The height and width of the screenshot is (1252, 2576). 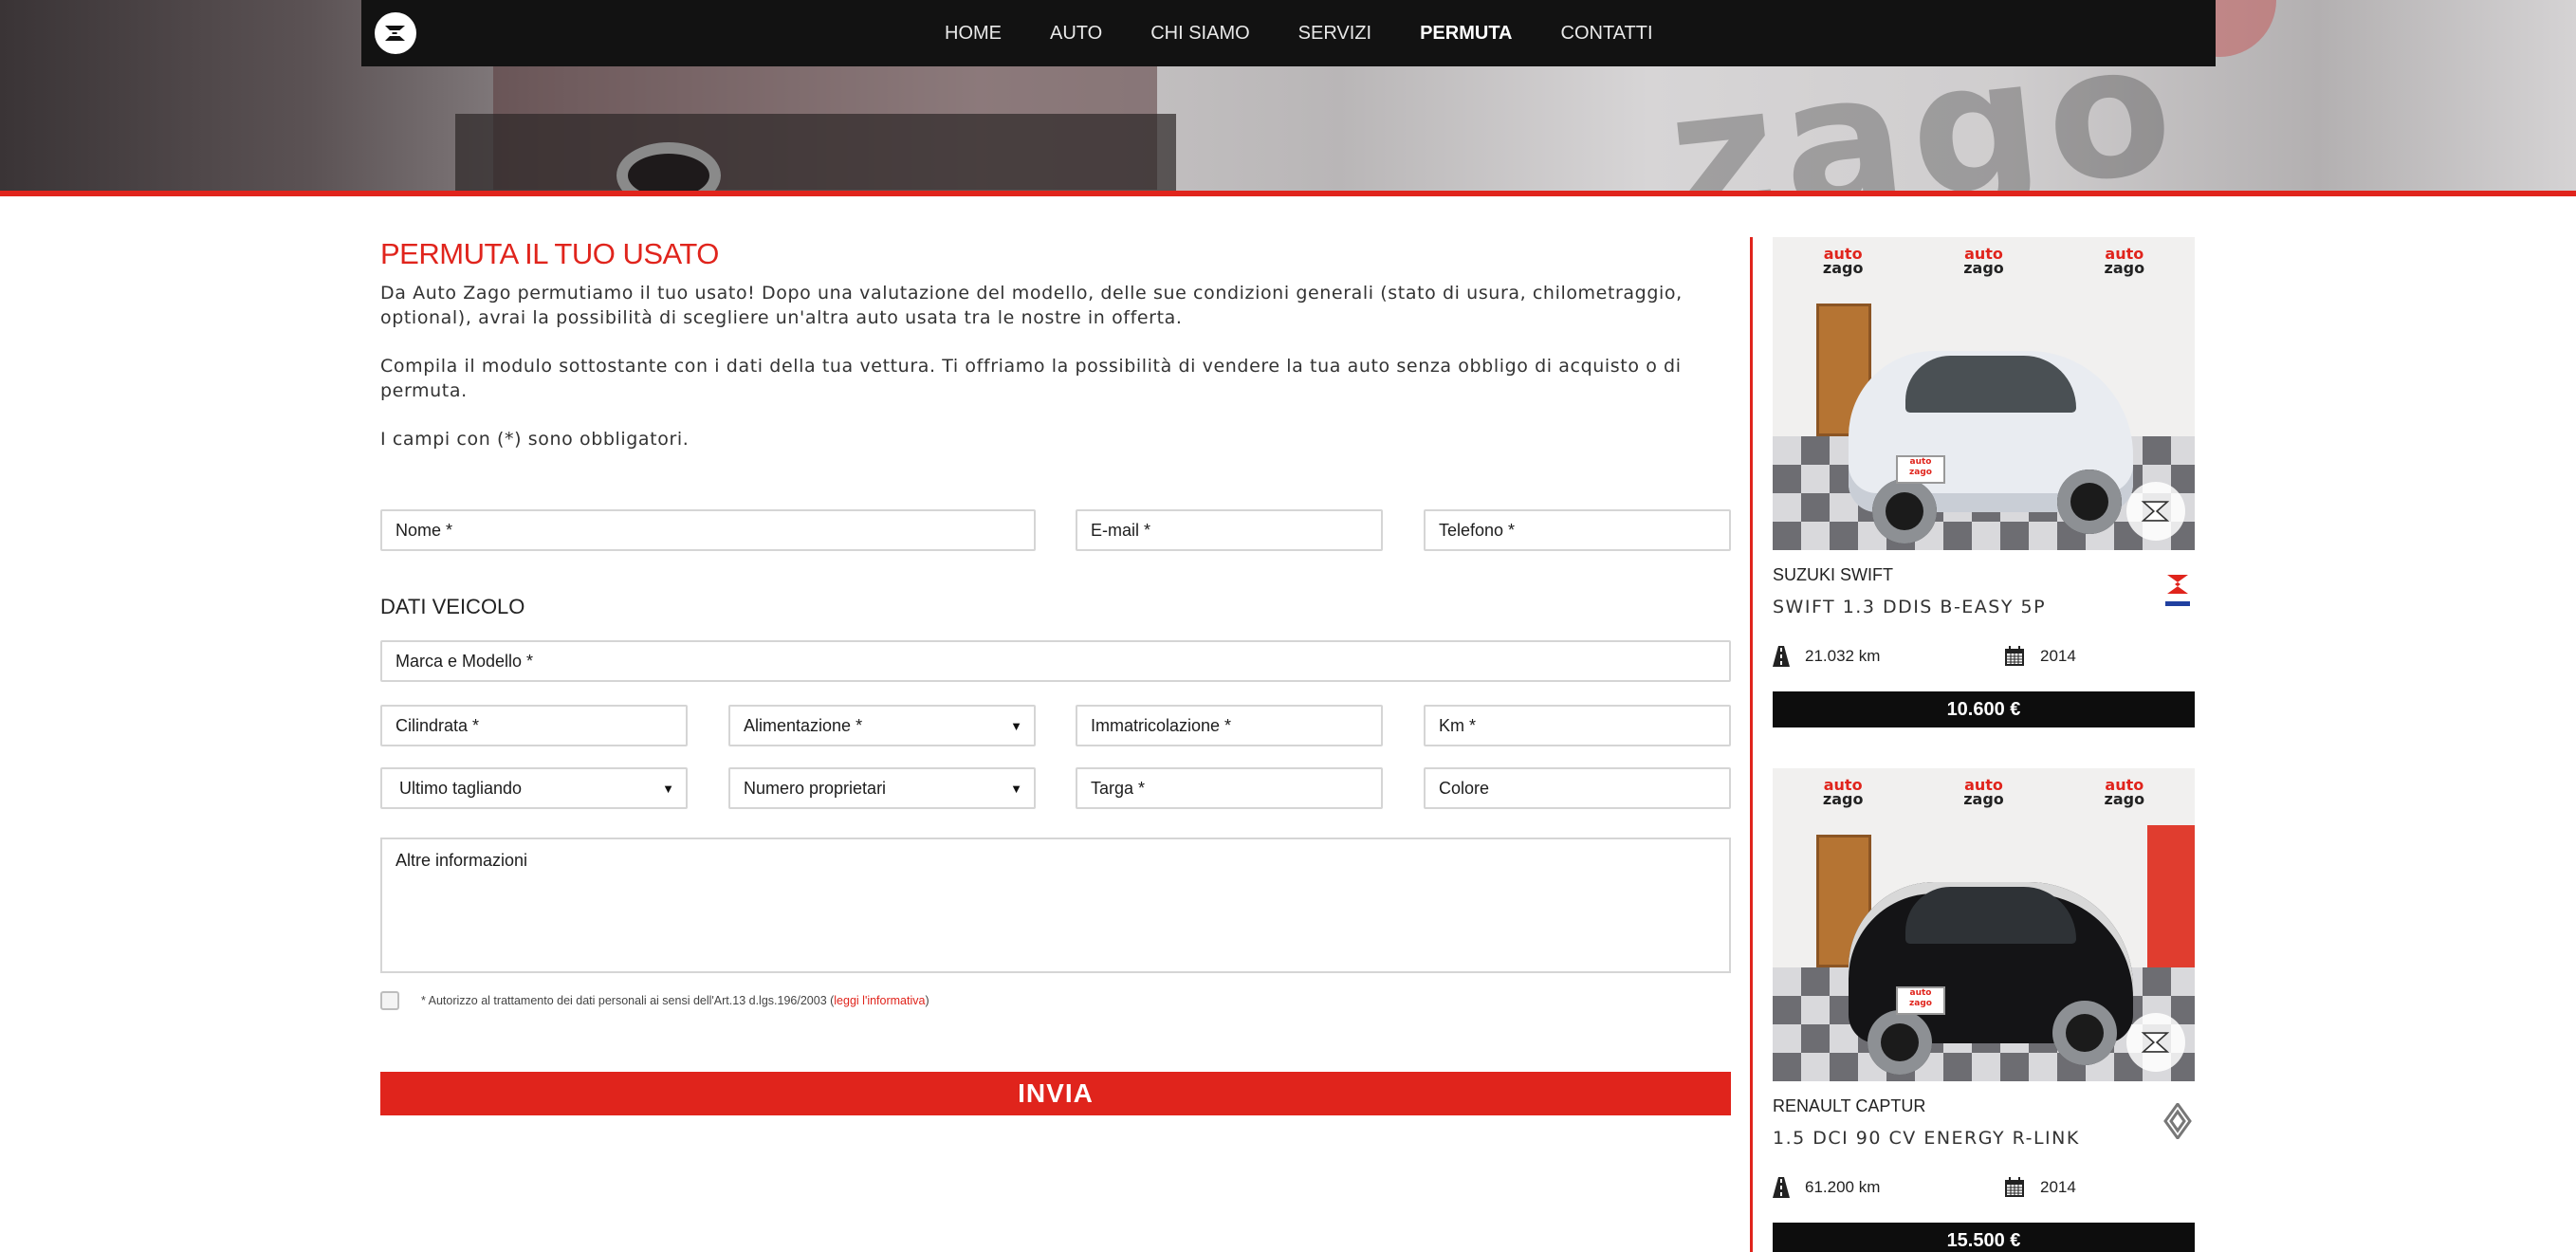 I want to click on hero-accent-line, so click(x=1288, y=193).